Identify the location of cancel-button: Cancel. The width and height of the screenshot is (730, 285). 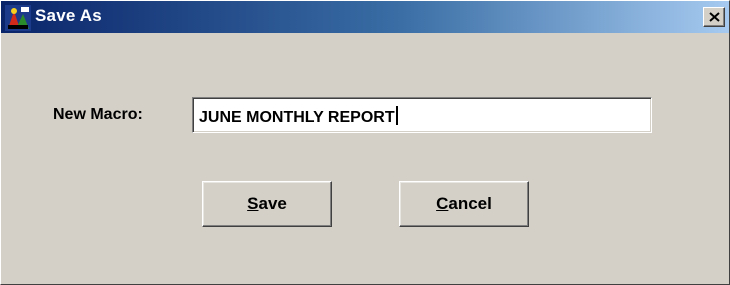
(464, 204).